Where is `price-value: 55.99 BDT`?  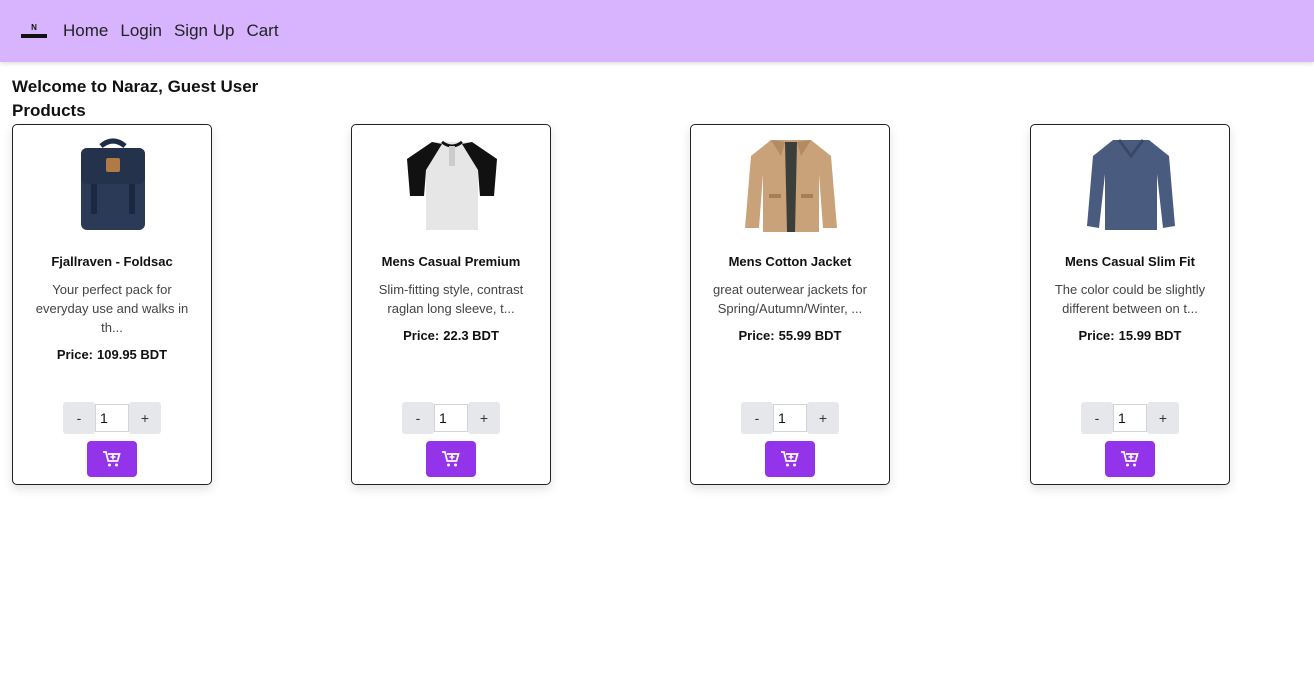
price-value: 55.99 BDT is located at coordinates (810, 335).